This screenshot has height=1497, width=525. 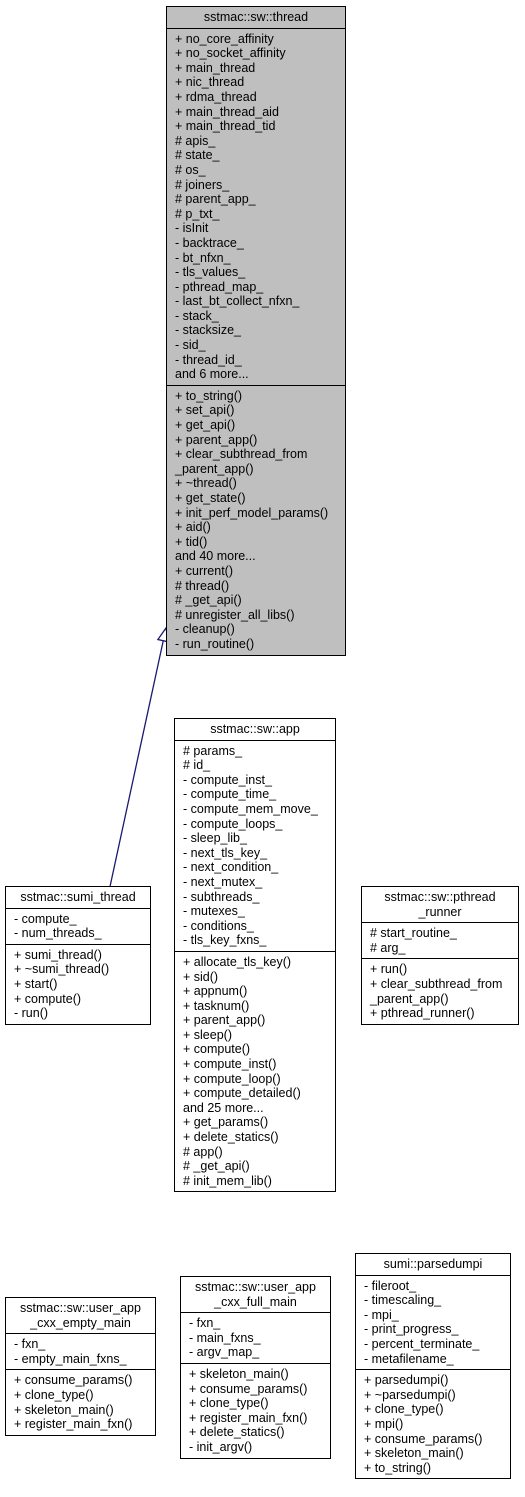 I want to click on member-item: + no_core_affinity, so click(x=224, y=38).